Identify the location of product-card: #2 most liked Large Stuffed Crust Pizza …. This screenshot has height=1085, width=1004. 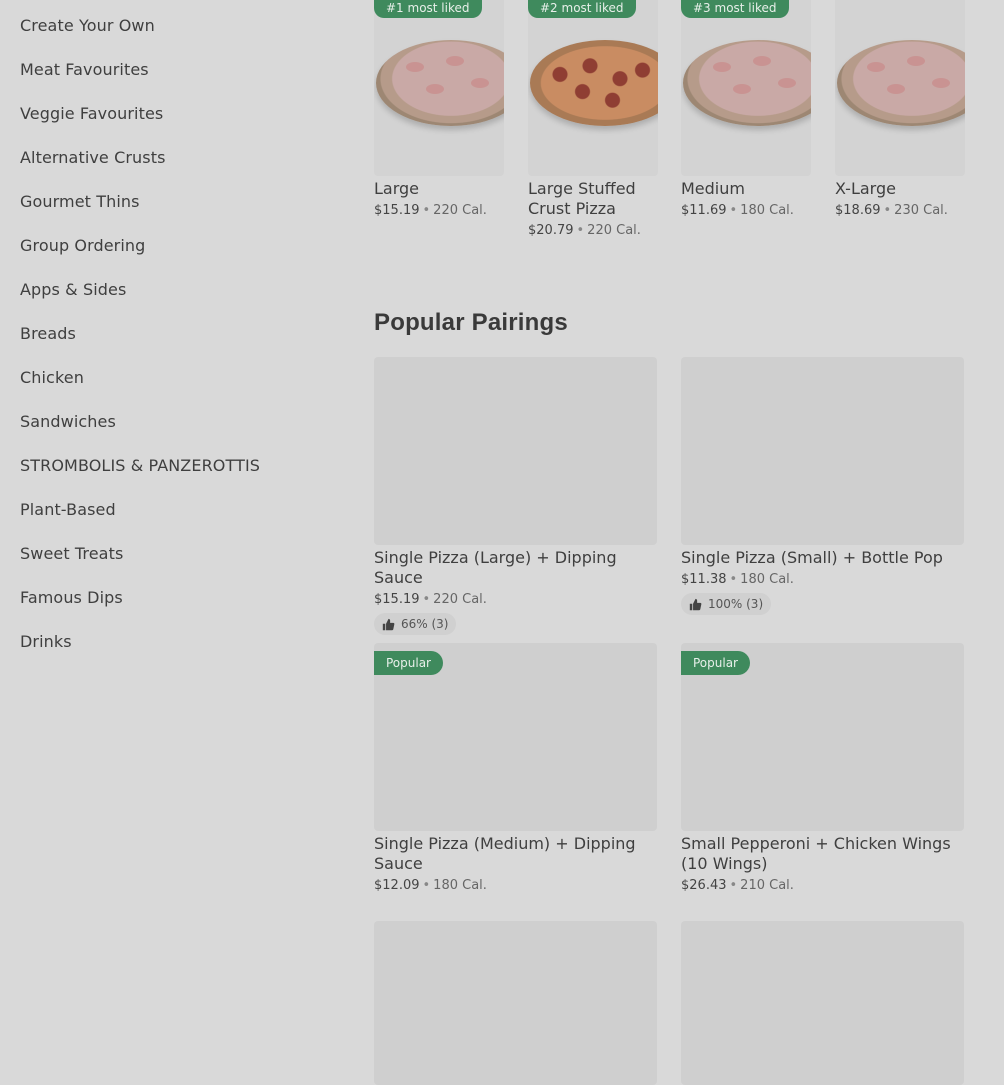
(593, 119).